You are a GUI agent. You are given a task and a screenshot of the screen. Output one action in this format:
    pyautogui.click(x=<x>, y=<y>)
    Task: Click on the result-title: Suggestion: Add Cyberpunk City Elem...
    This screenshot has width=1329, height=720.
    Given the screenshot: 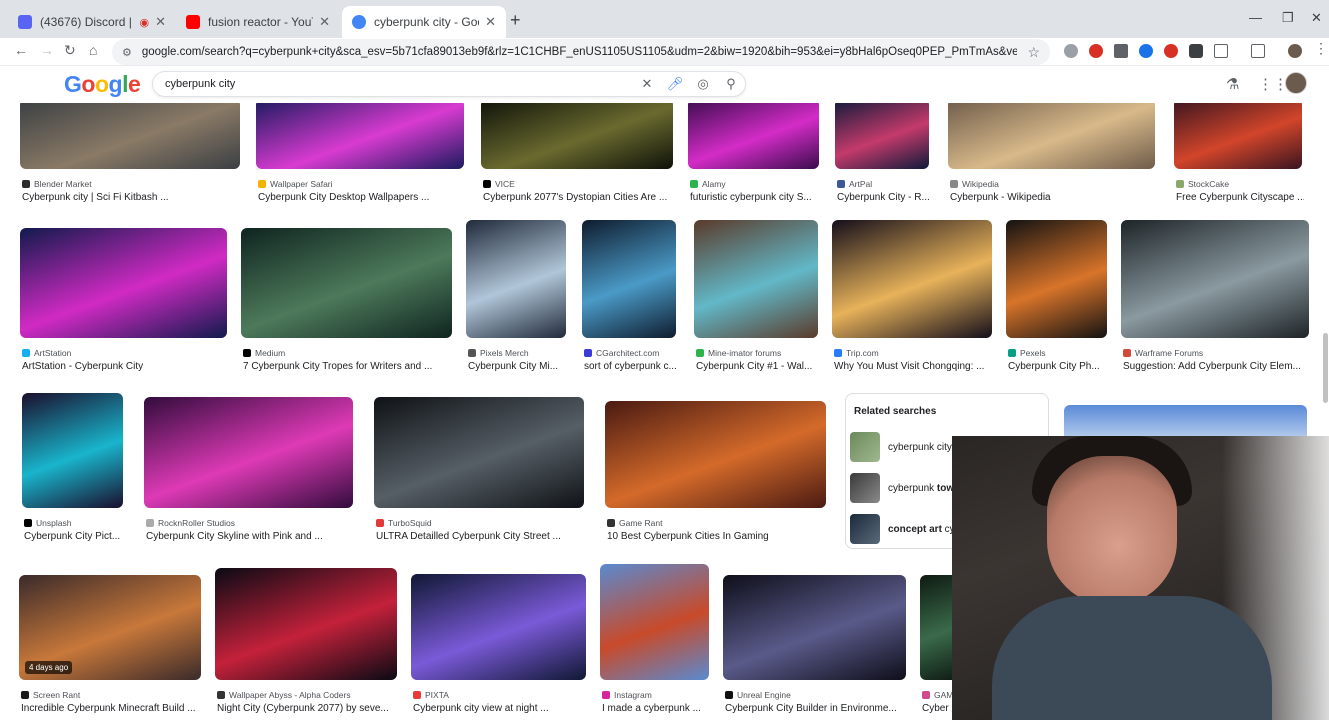 What is the action you would take?
    pyautogui.click(x=1217, y=366)
    